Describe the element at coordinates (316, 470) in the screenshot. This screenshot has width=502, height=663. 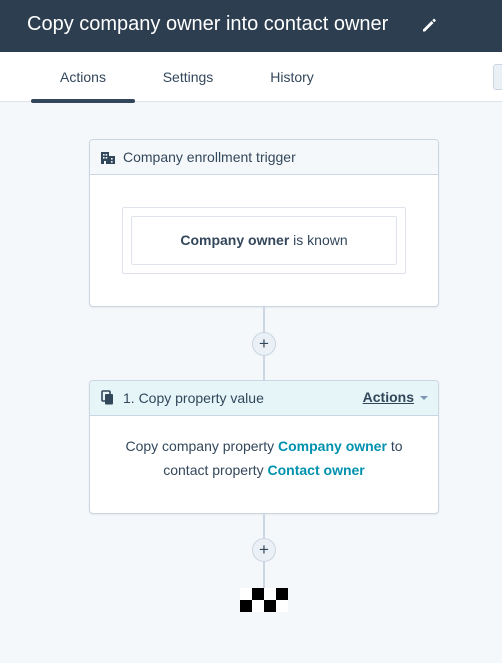
I see `target-property-link: Contact owner` at that location.